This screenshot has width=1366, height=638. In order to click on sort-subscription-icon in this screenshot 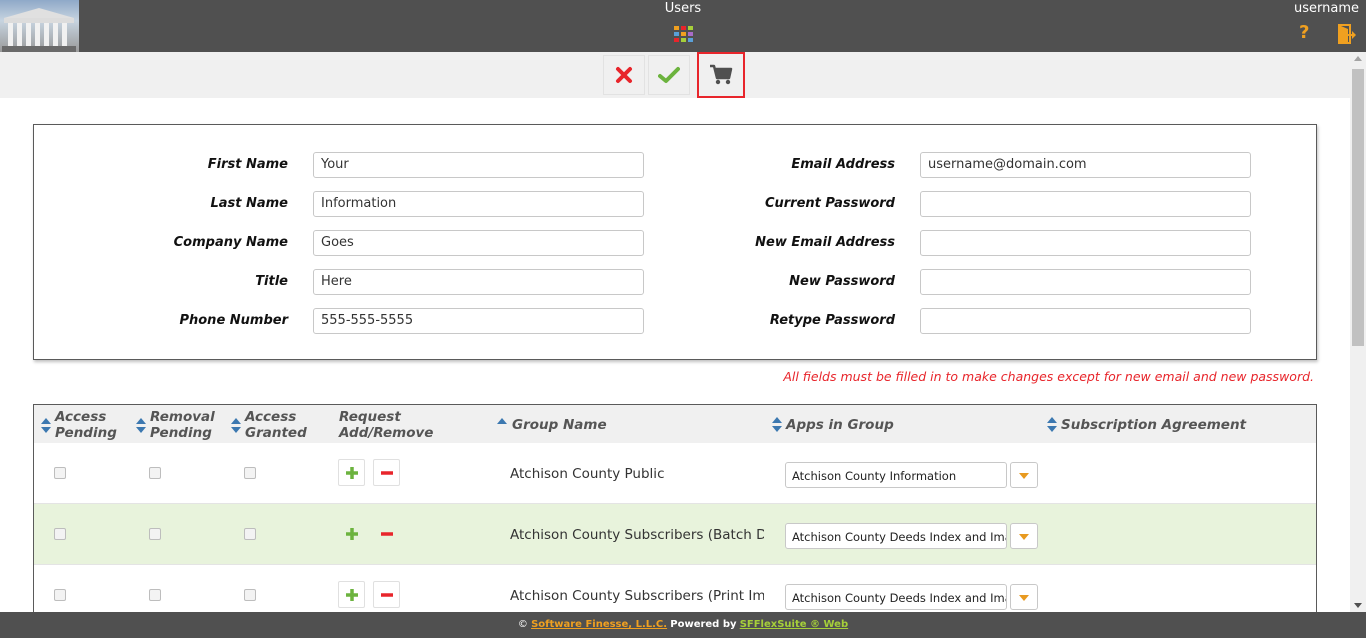, I will do `click(1052, 425)`.